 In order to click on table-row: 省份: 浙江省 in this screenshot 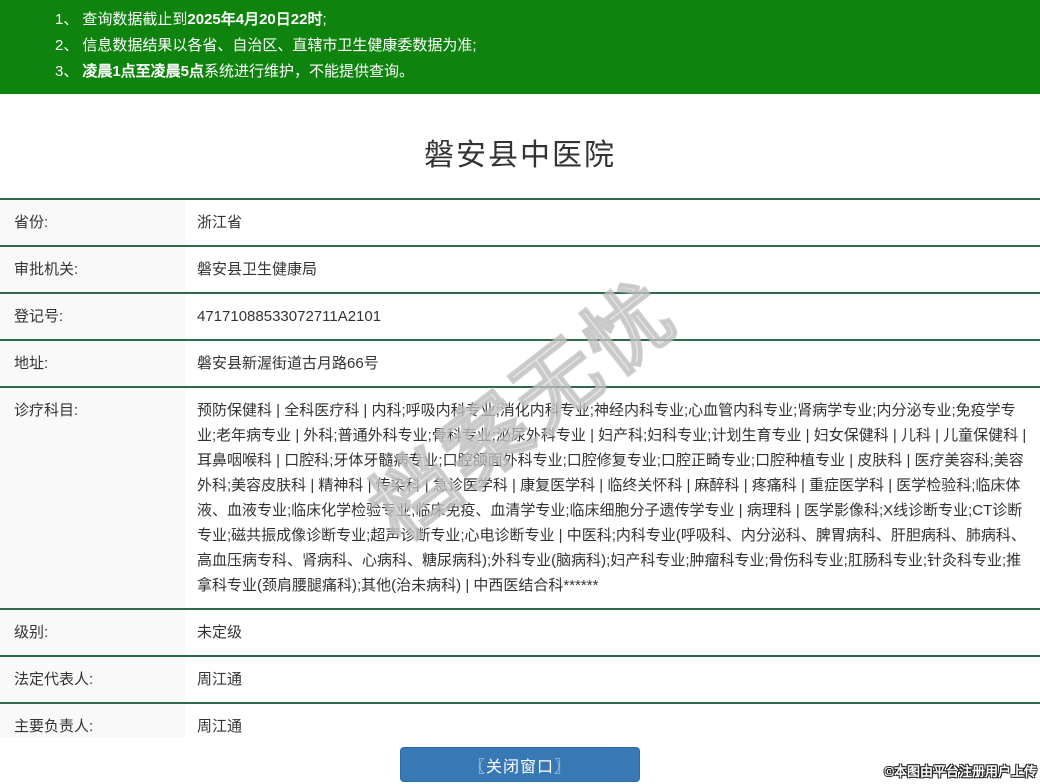, I will do `click(520, 221)`.